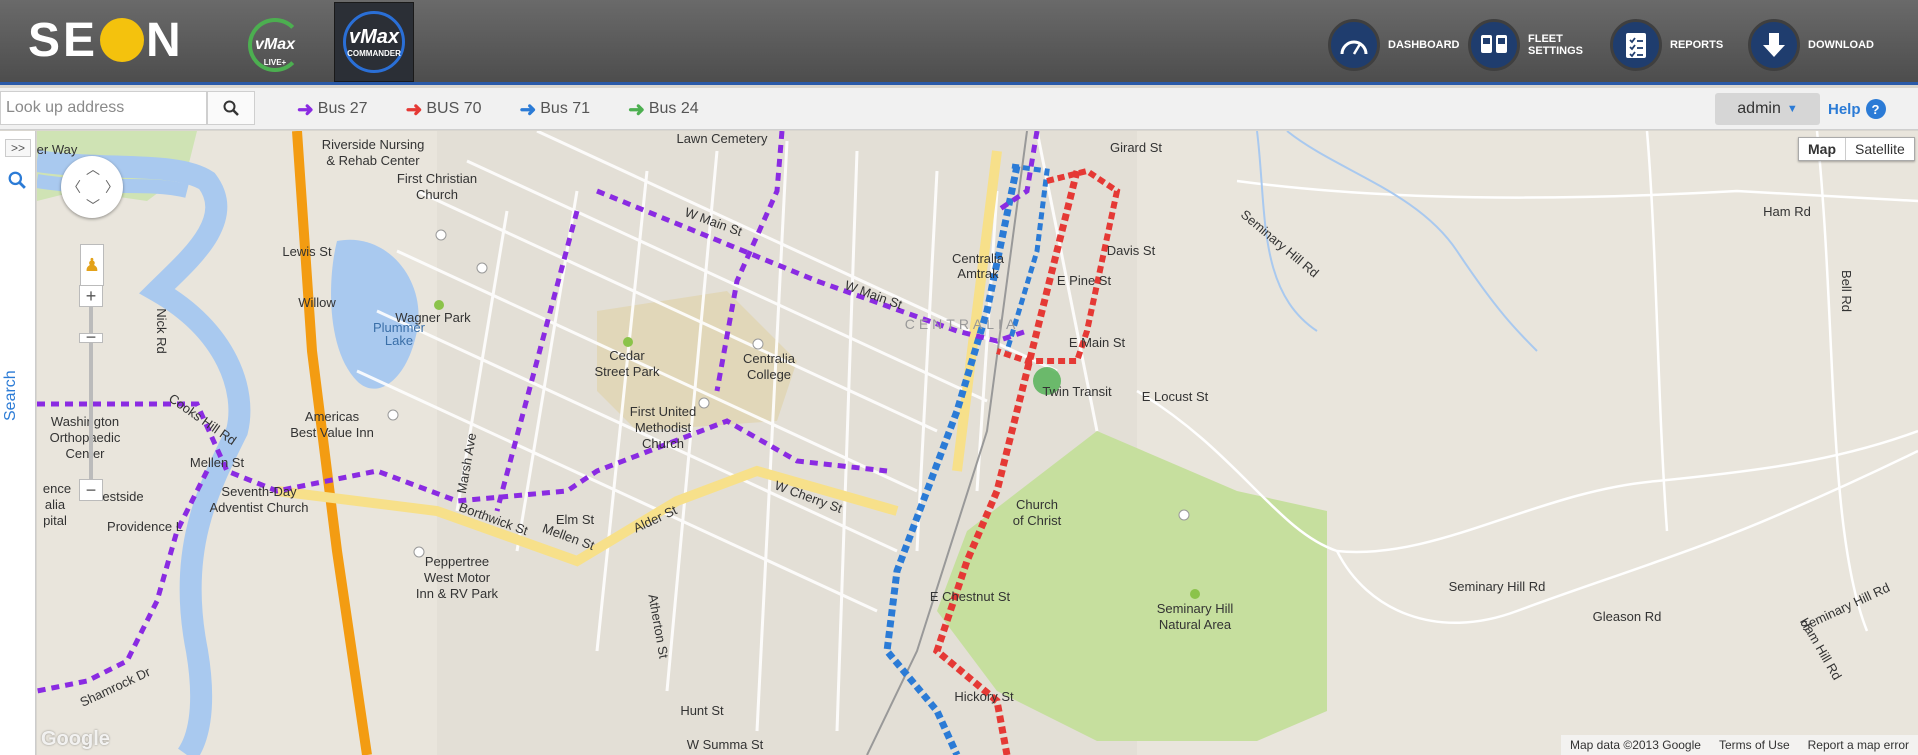  I want to click on nav-fleet-settings: FLEET SETTINGS, so click(1533, 45).